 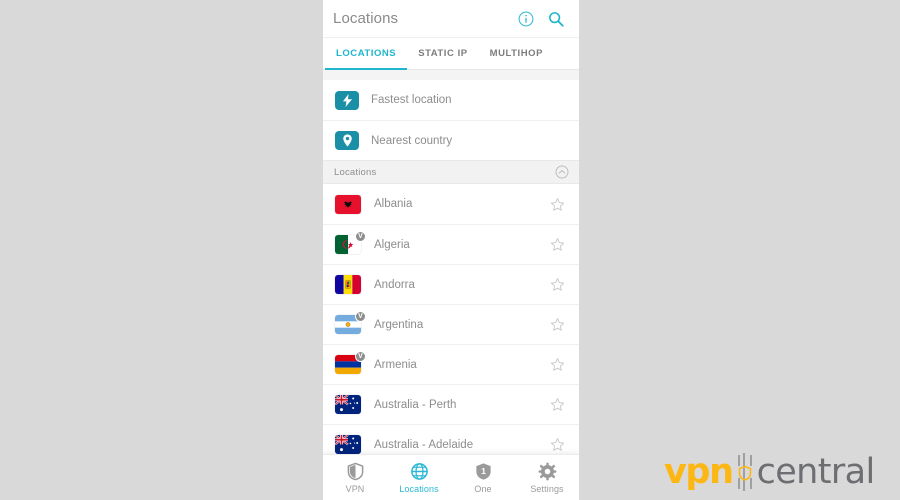 What do you see at coordinates (355, 488) in the screenshot?
I see `nav-label: VPN` at bounding box center [355, 488].